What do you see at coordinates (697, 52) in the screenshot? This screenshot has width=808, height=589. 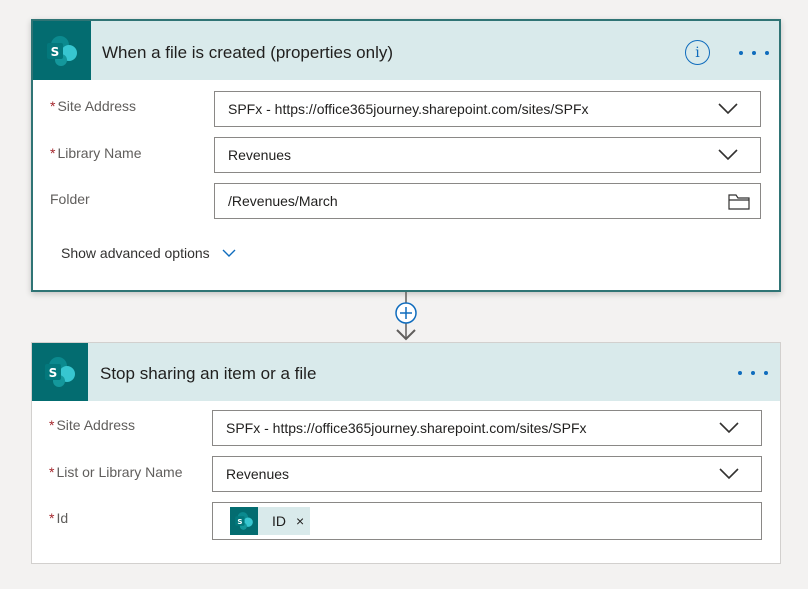 I see `info-icon: i` at bounding box center [697, 52].